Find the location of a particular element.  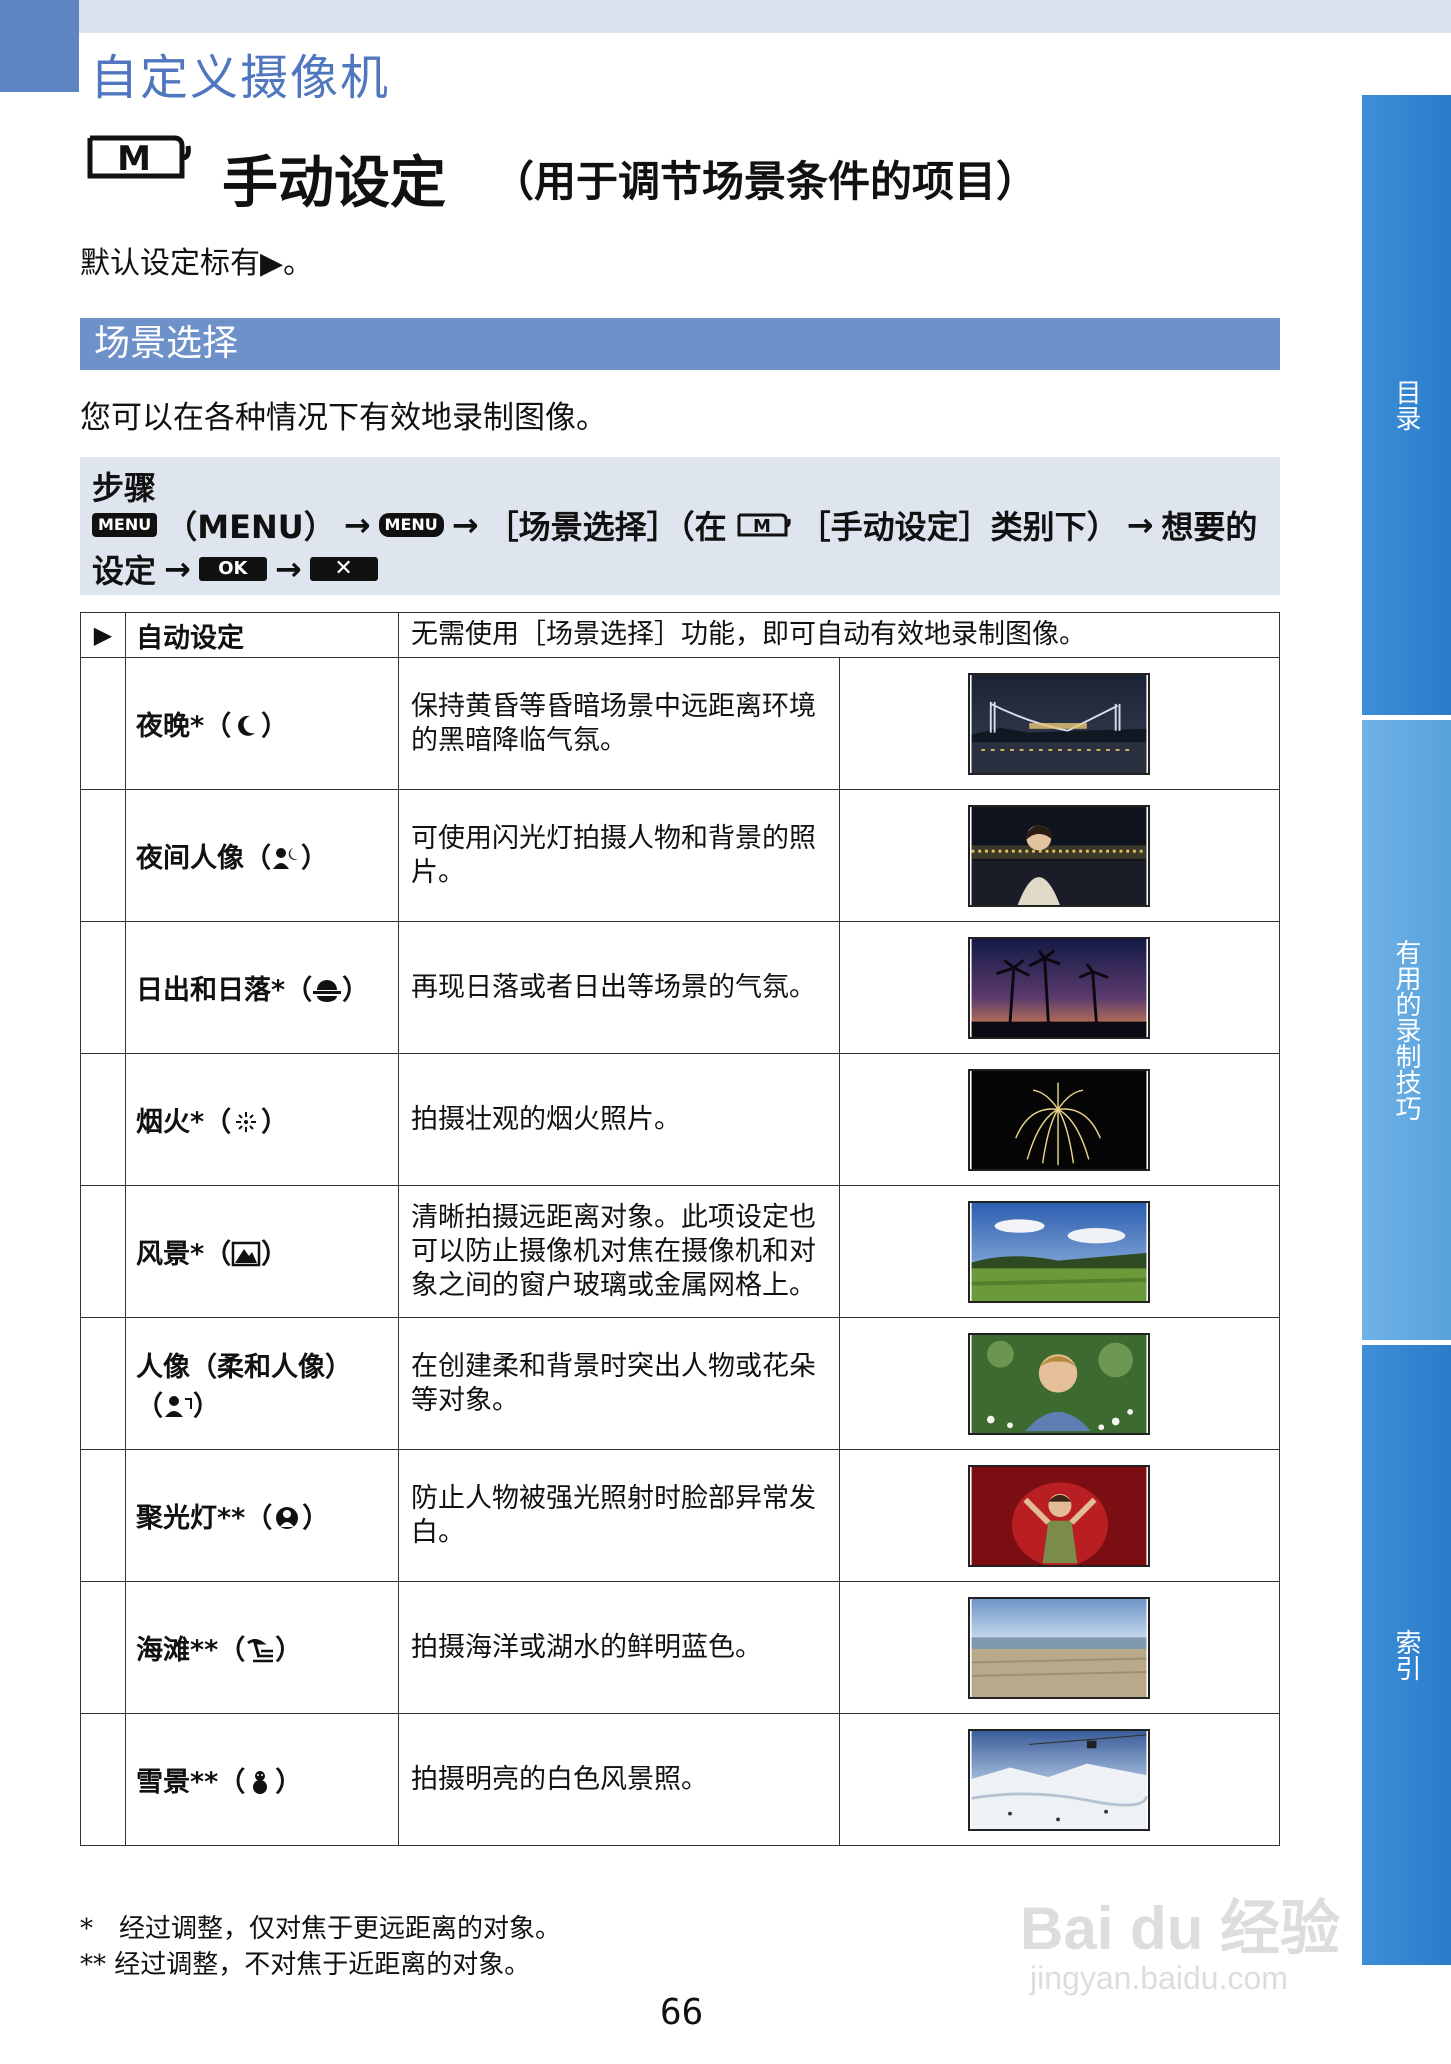

scene-name-snow: 雪景**（） is located at coordinates (262, 1779).